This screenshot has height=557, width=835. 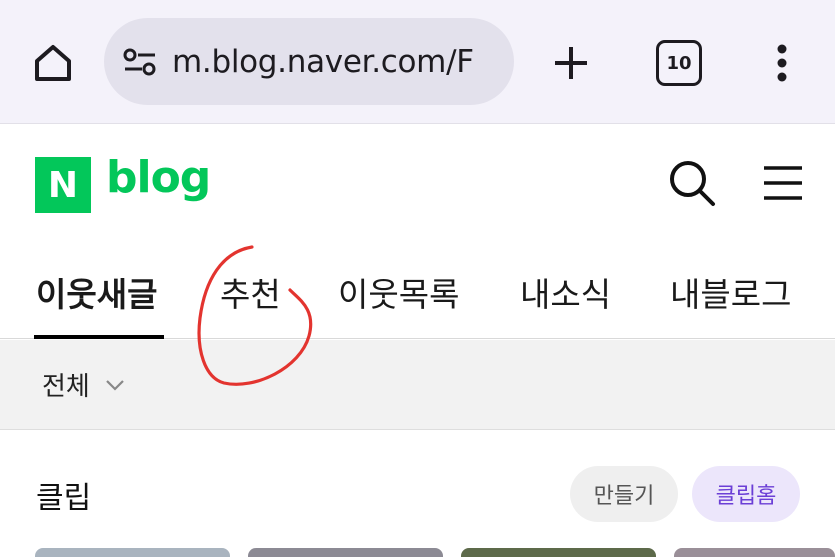 I want to click on hamburger-icon, so click(x=783, y=183).